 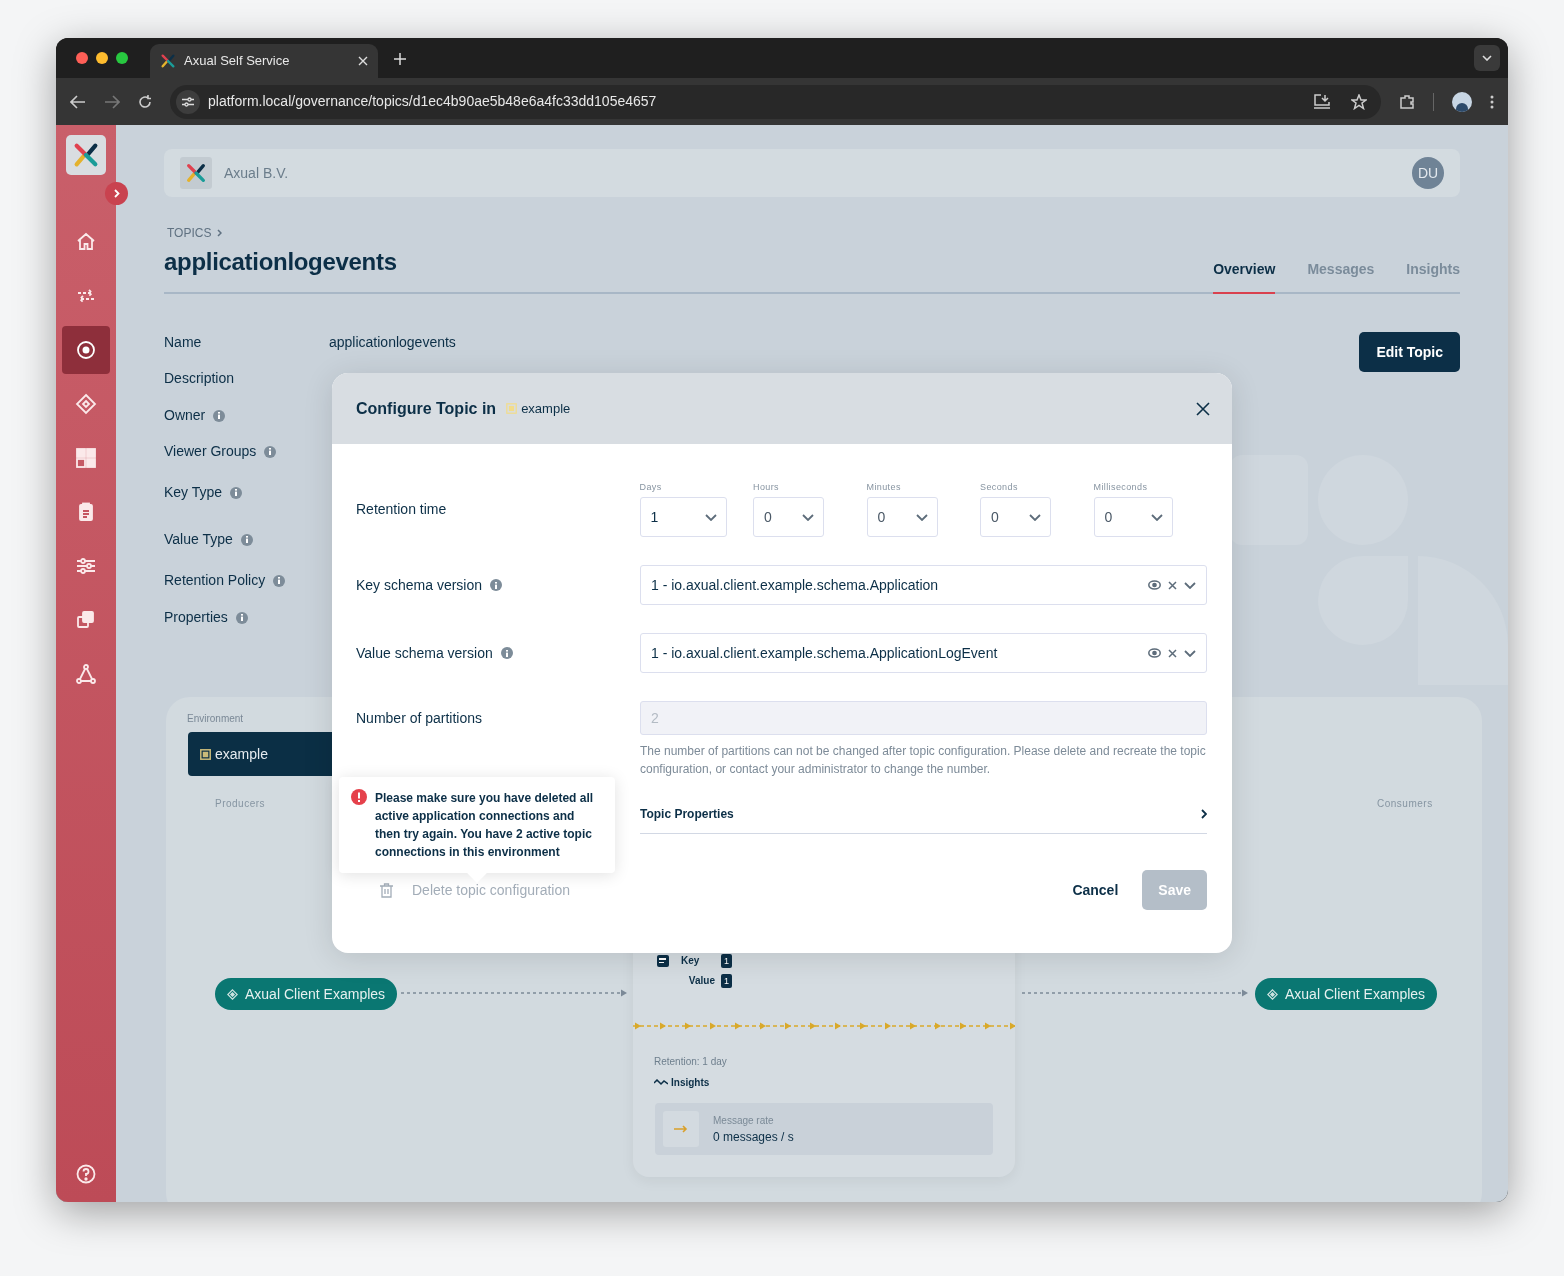 I want to click on help-icon, so click(x=86, y=1174).